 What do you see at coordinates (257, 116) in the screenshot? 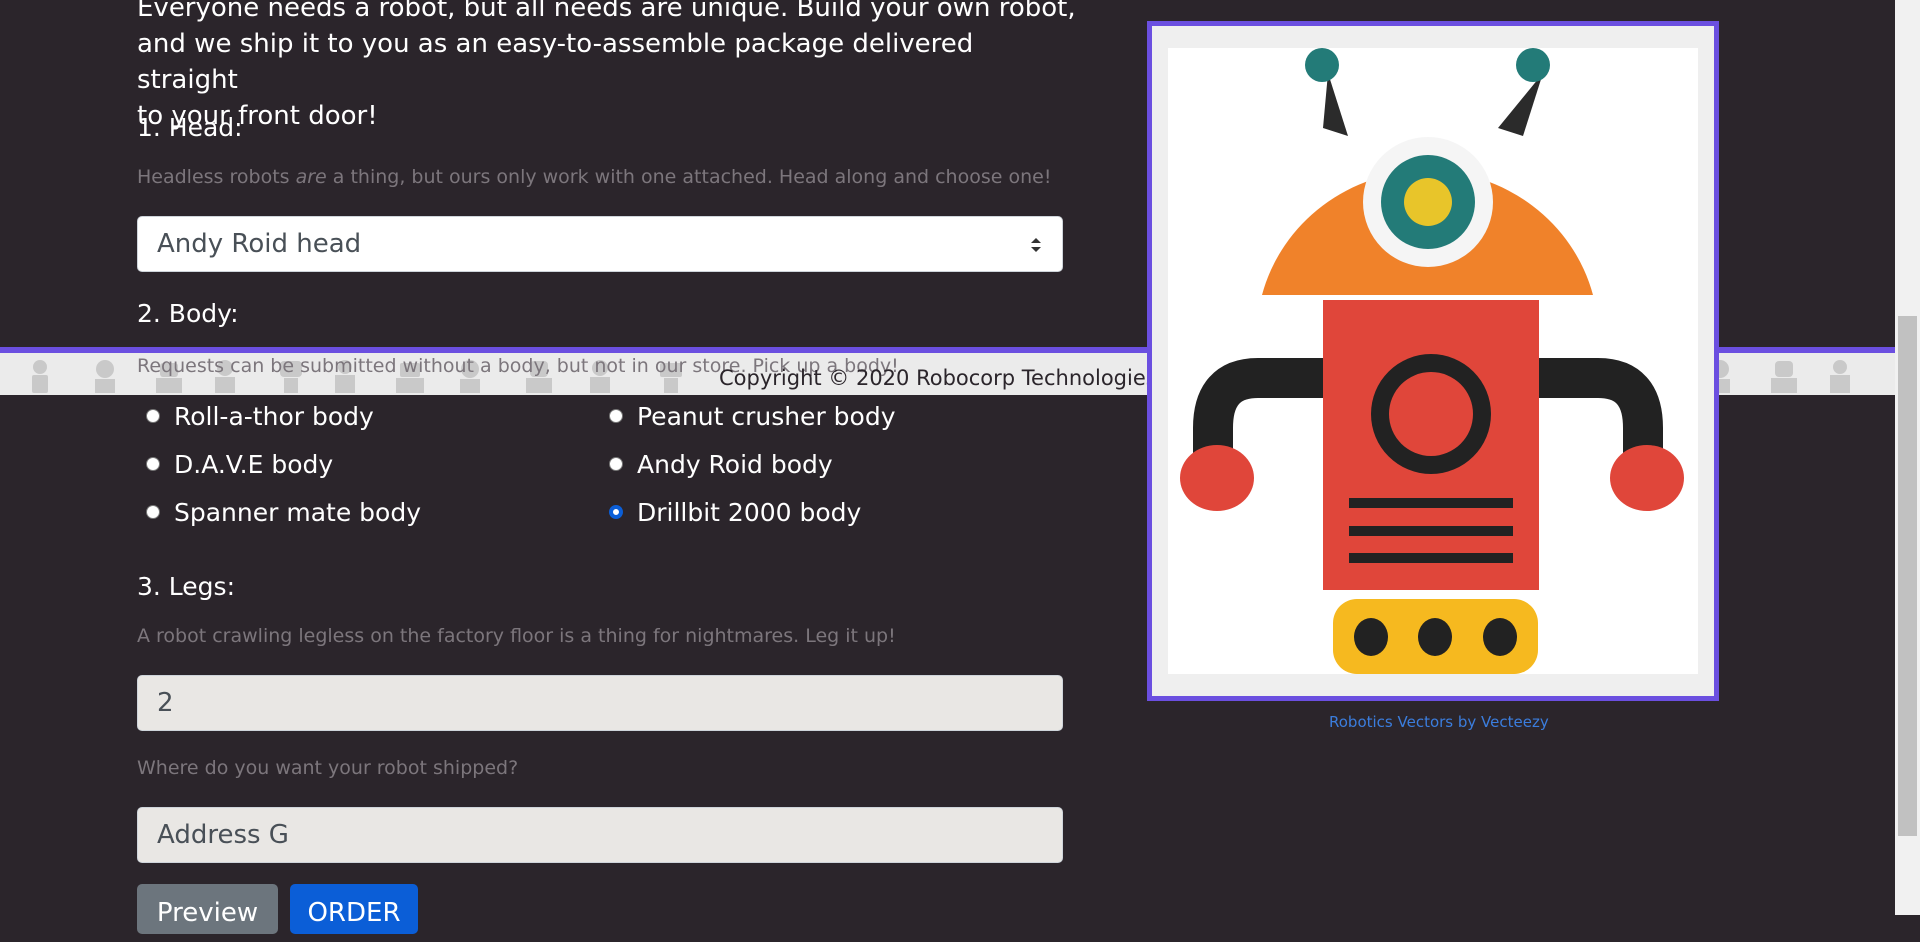
I see `intro-line: to your front door!` at bounding box center [257, 116].